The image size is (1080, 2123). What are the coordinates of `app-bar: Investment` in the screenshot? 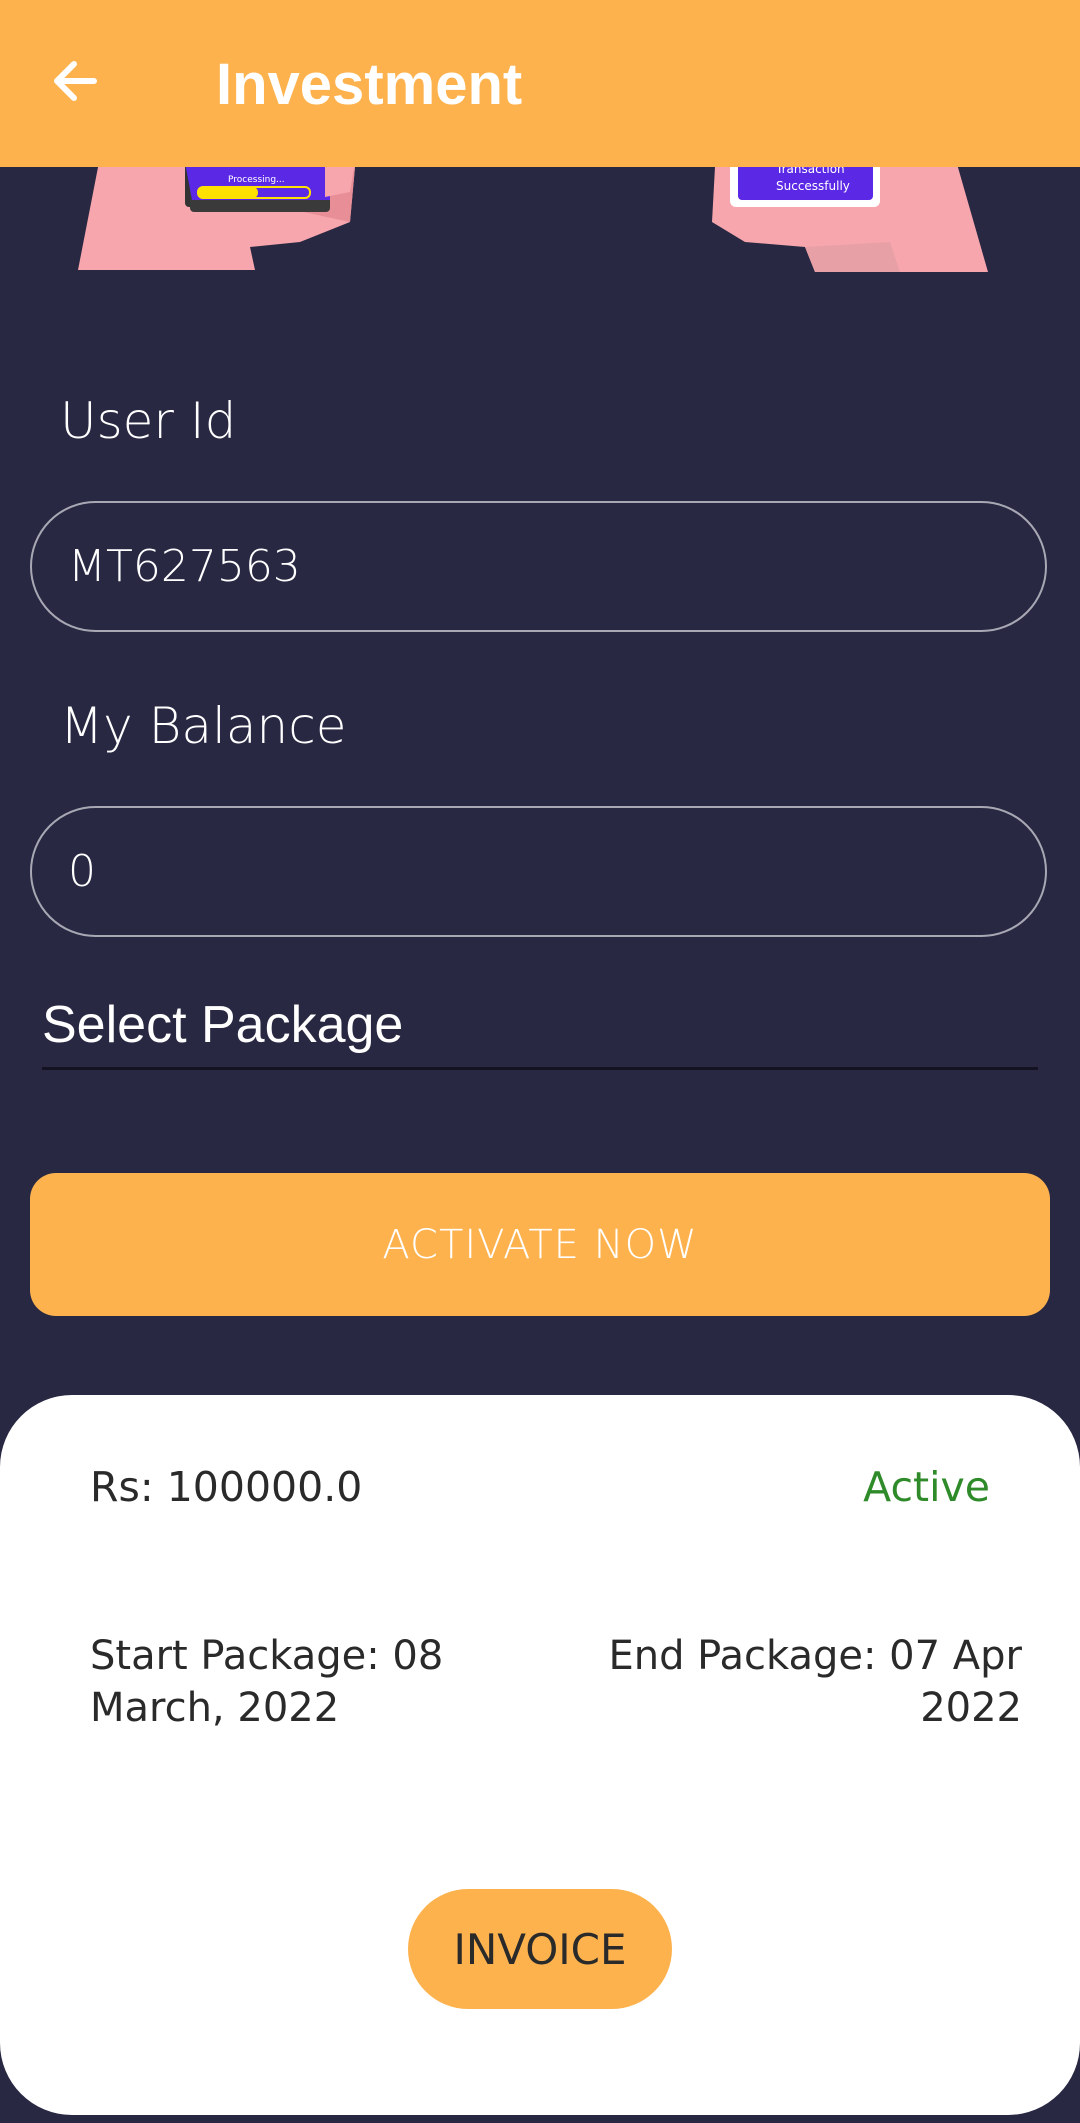 It's located at (540, 83).